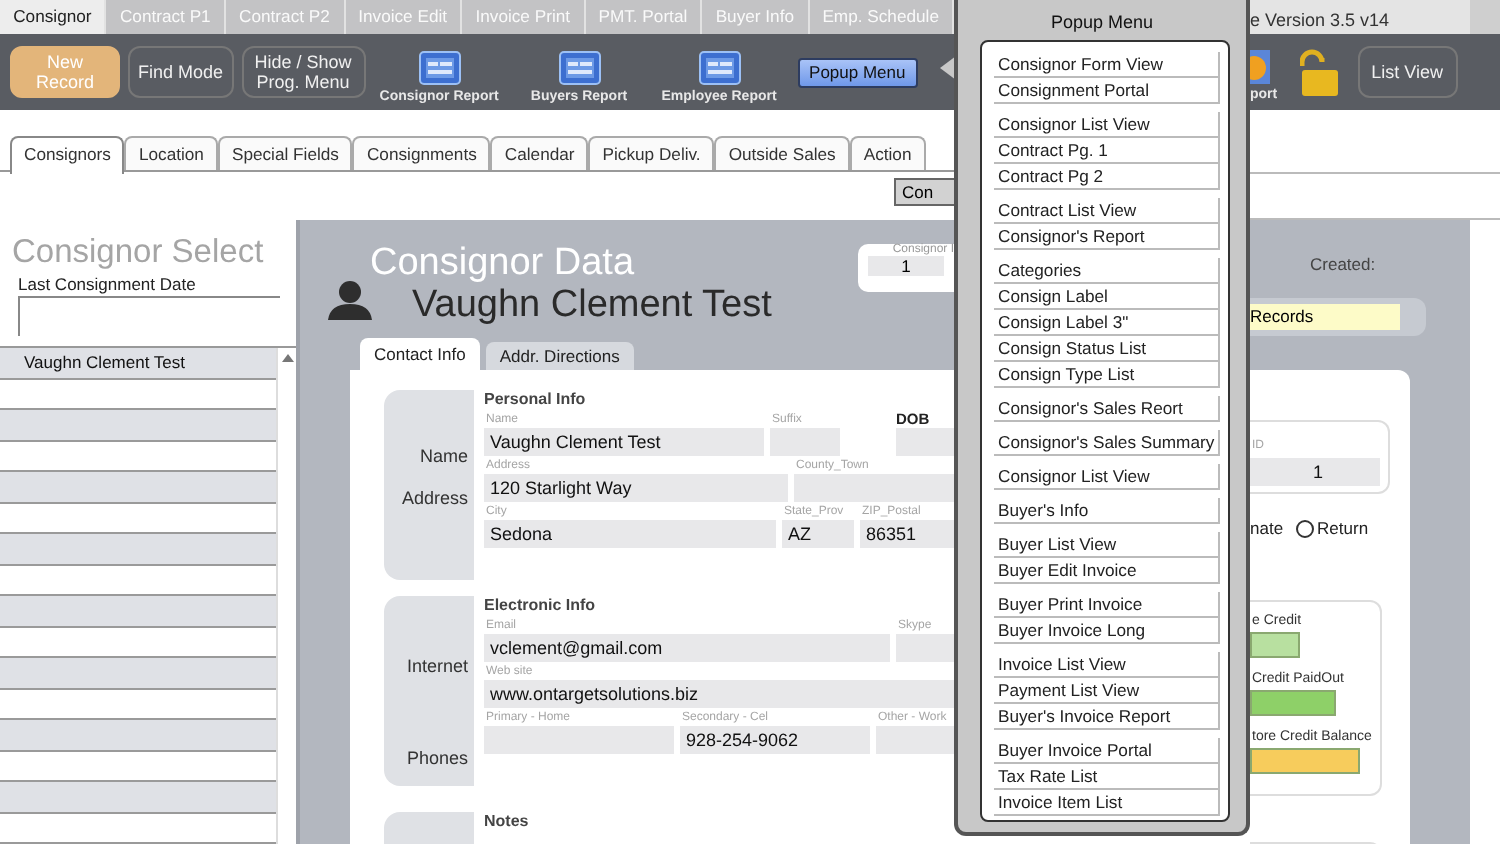 The height and width of the screenshot is (844, 1500). Describe the element at coordinates (1107, 545) in the screenshot. I see `menu-item: Buyer List View` at that location.